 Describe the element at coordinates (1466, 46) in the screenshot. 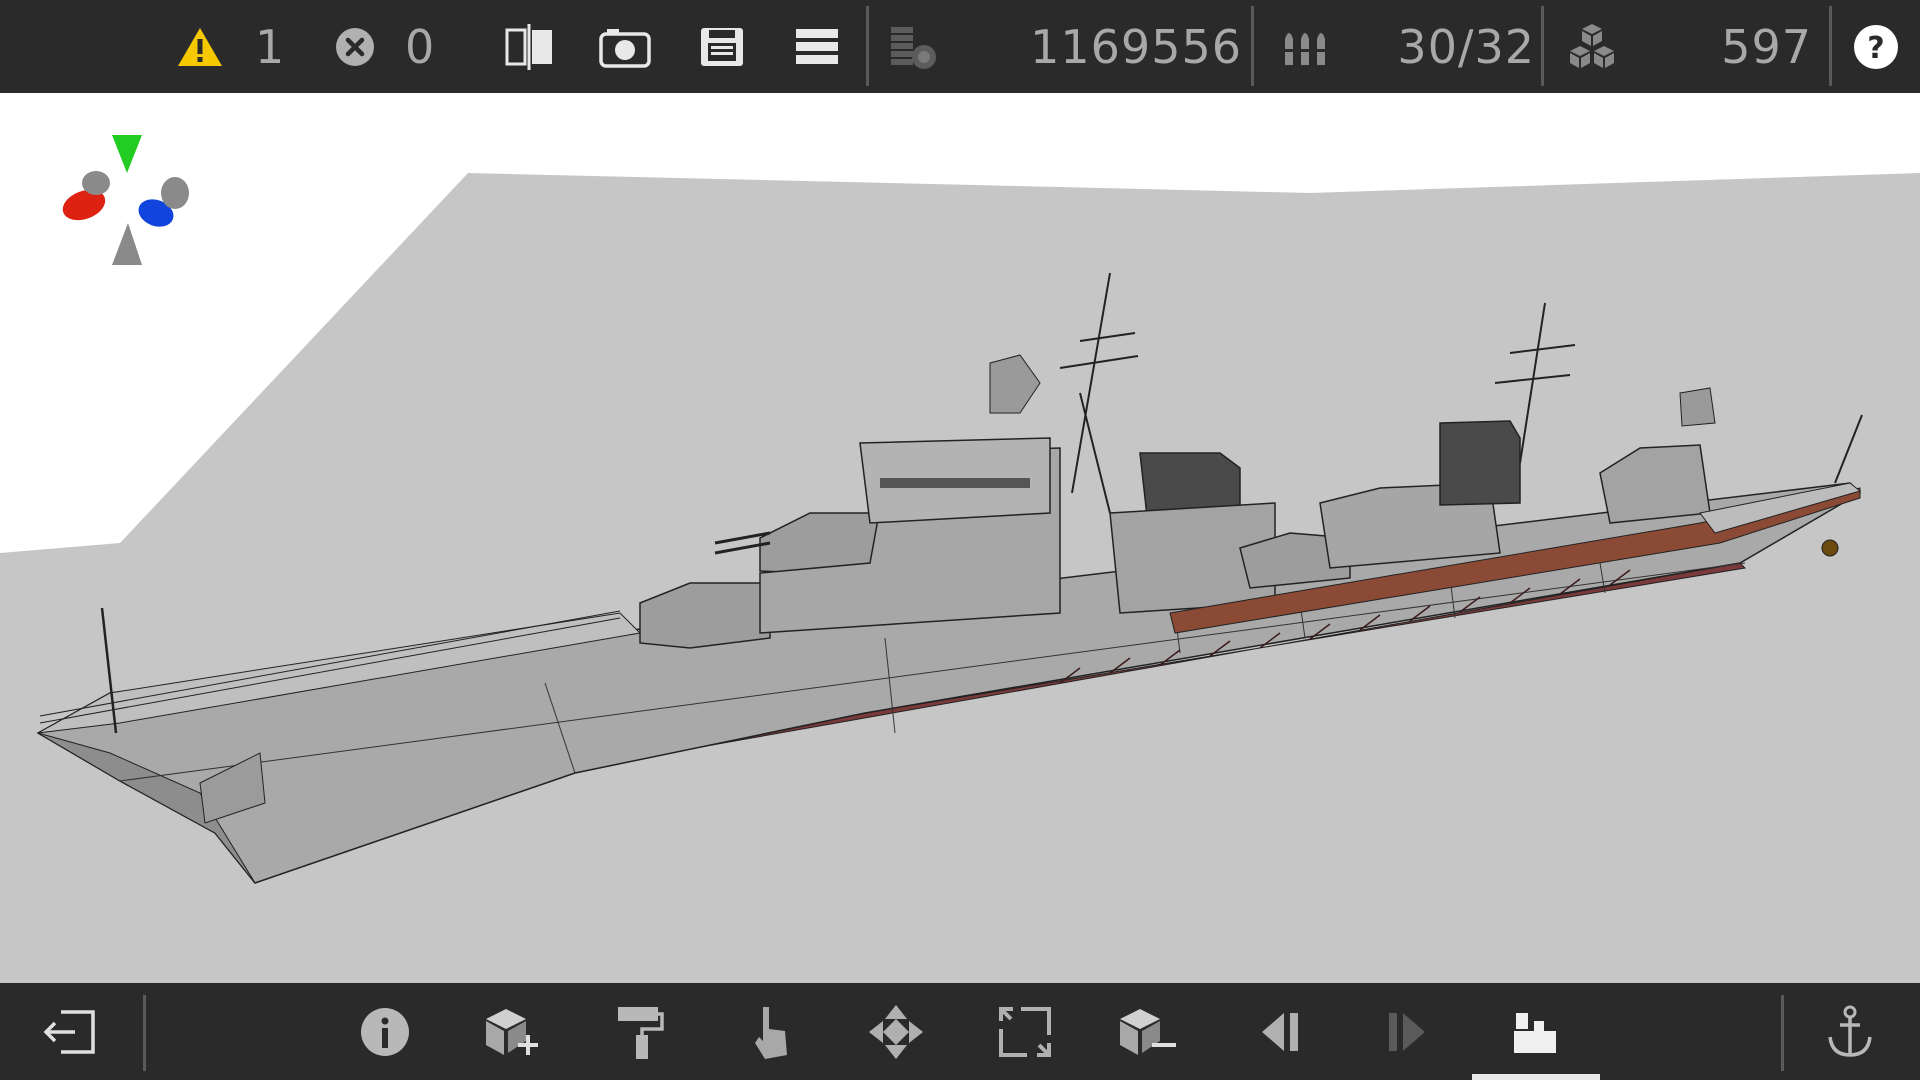

I see `armament-value: 30/32` at that location.